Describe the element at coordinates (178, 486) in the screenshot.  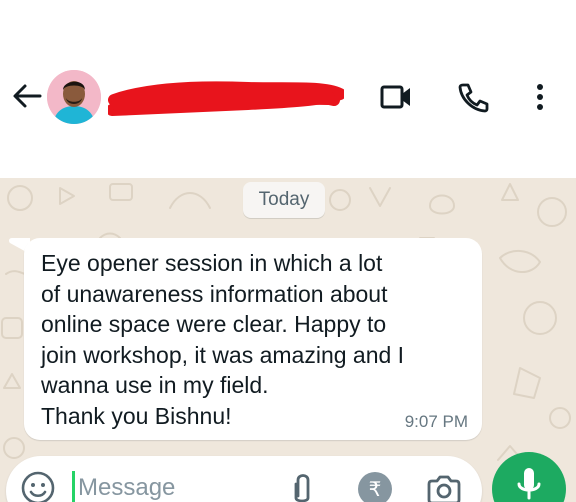
I see `message-input` at that location.